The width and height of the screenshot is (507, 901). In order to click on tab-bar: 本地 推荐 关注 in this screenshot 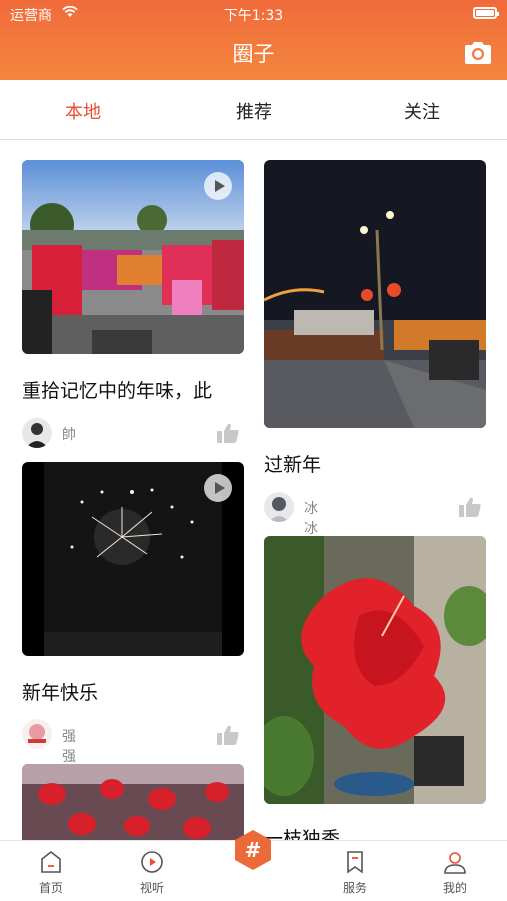, I will do `click(253, 110)`.